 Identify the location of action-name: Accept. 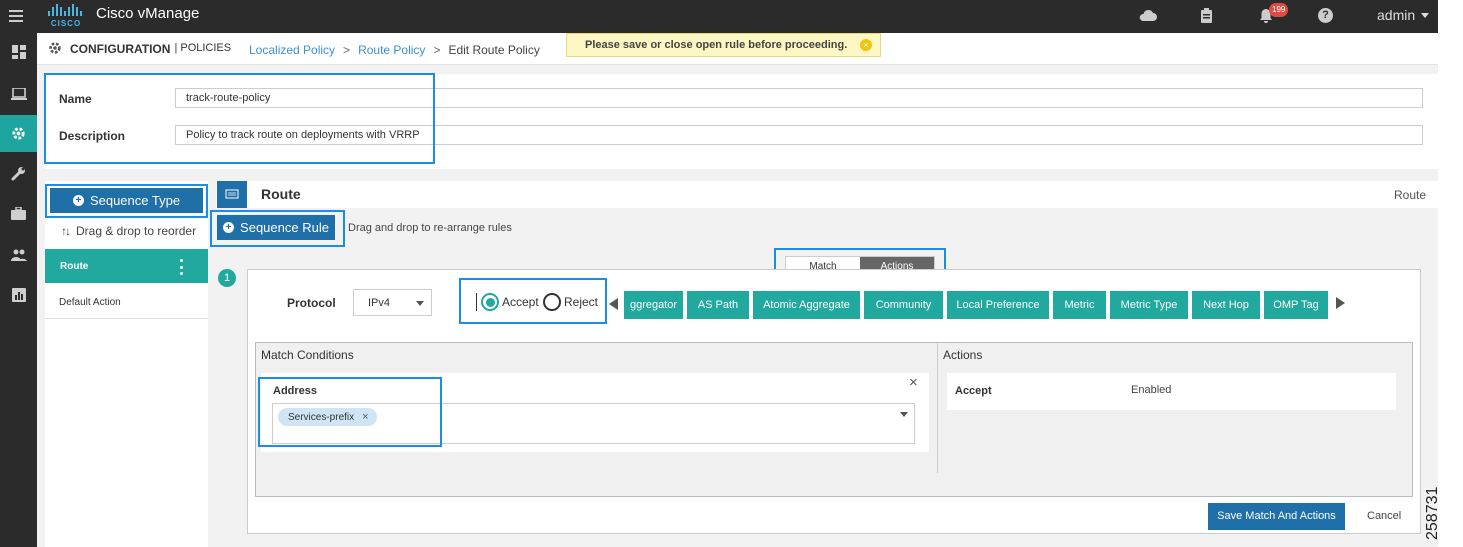
(973, 391).